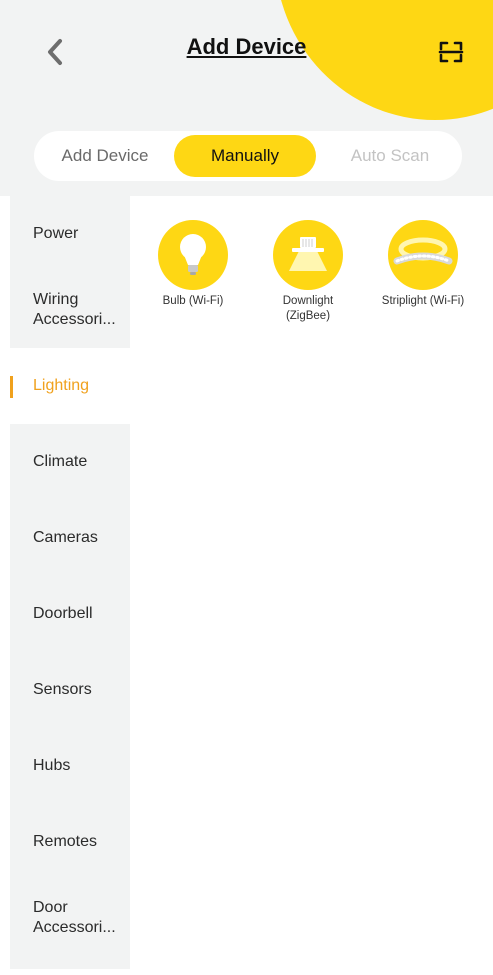 This screenshot has height=975, width=493. I want to click on sidebar-item-climate: Climate, so click(70, 462).